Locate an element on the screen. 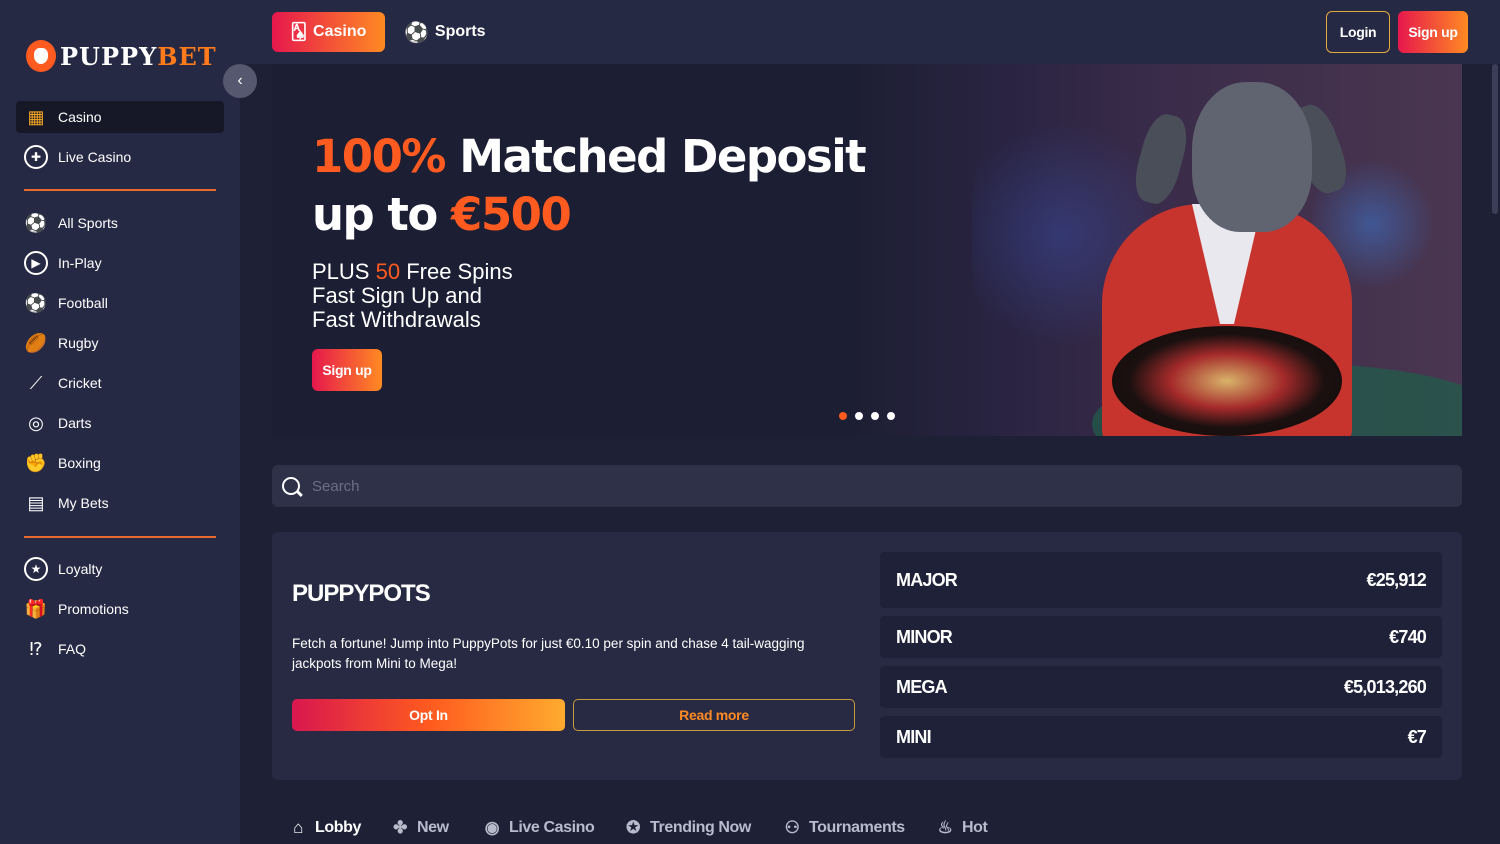 This screenshot has height=844, width=1500. tab-label: Casino is located at coordinates (340, 31).